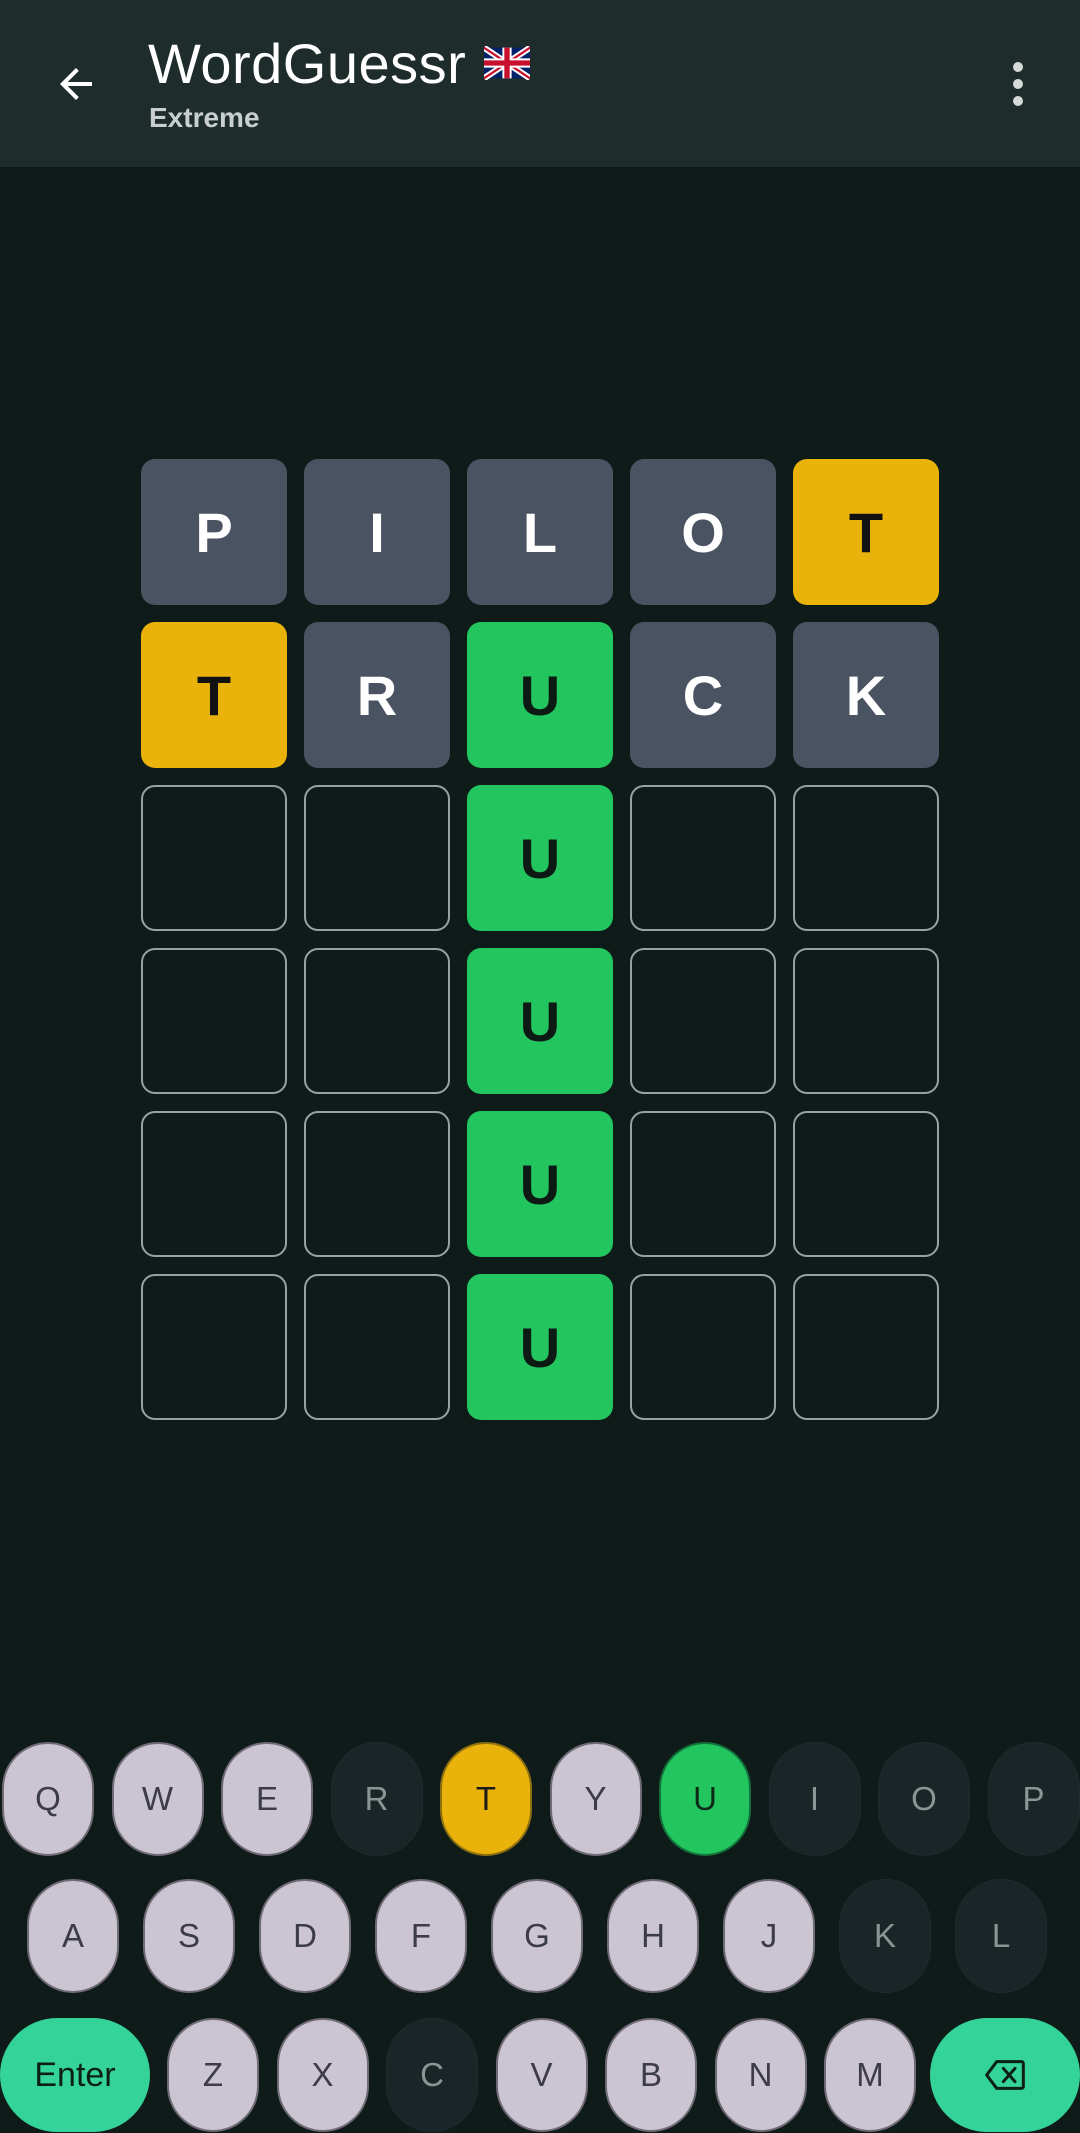 The width and height of the screenshot is (1080, 2133). I want to click on key-i: I, so click(814, 1799).